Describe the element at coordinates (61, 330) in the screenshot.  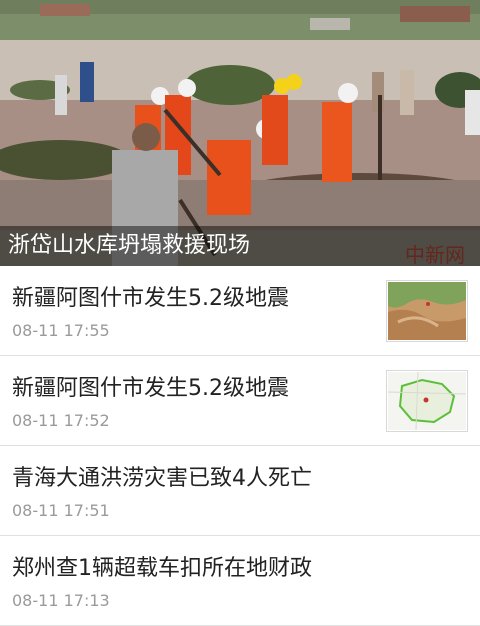
I see `news-time: 08-11 17:55` at that location.